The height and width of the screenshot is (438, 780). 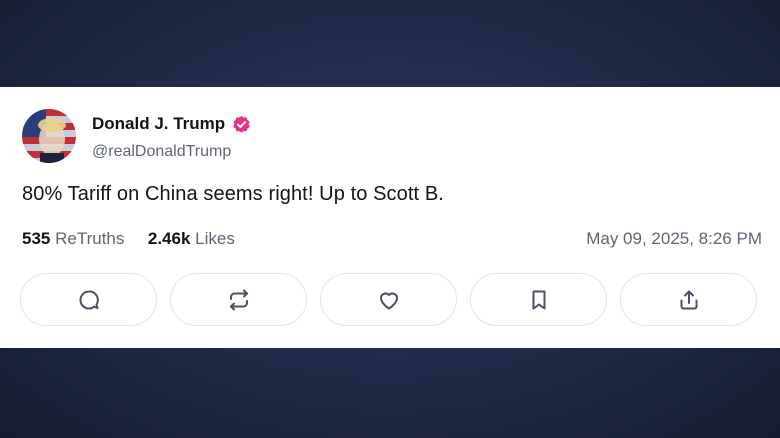 I want to click on reply-button, so click(x=88, y=299).